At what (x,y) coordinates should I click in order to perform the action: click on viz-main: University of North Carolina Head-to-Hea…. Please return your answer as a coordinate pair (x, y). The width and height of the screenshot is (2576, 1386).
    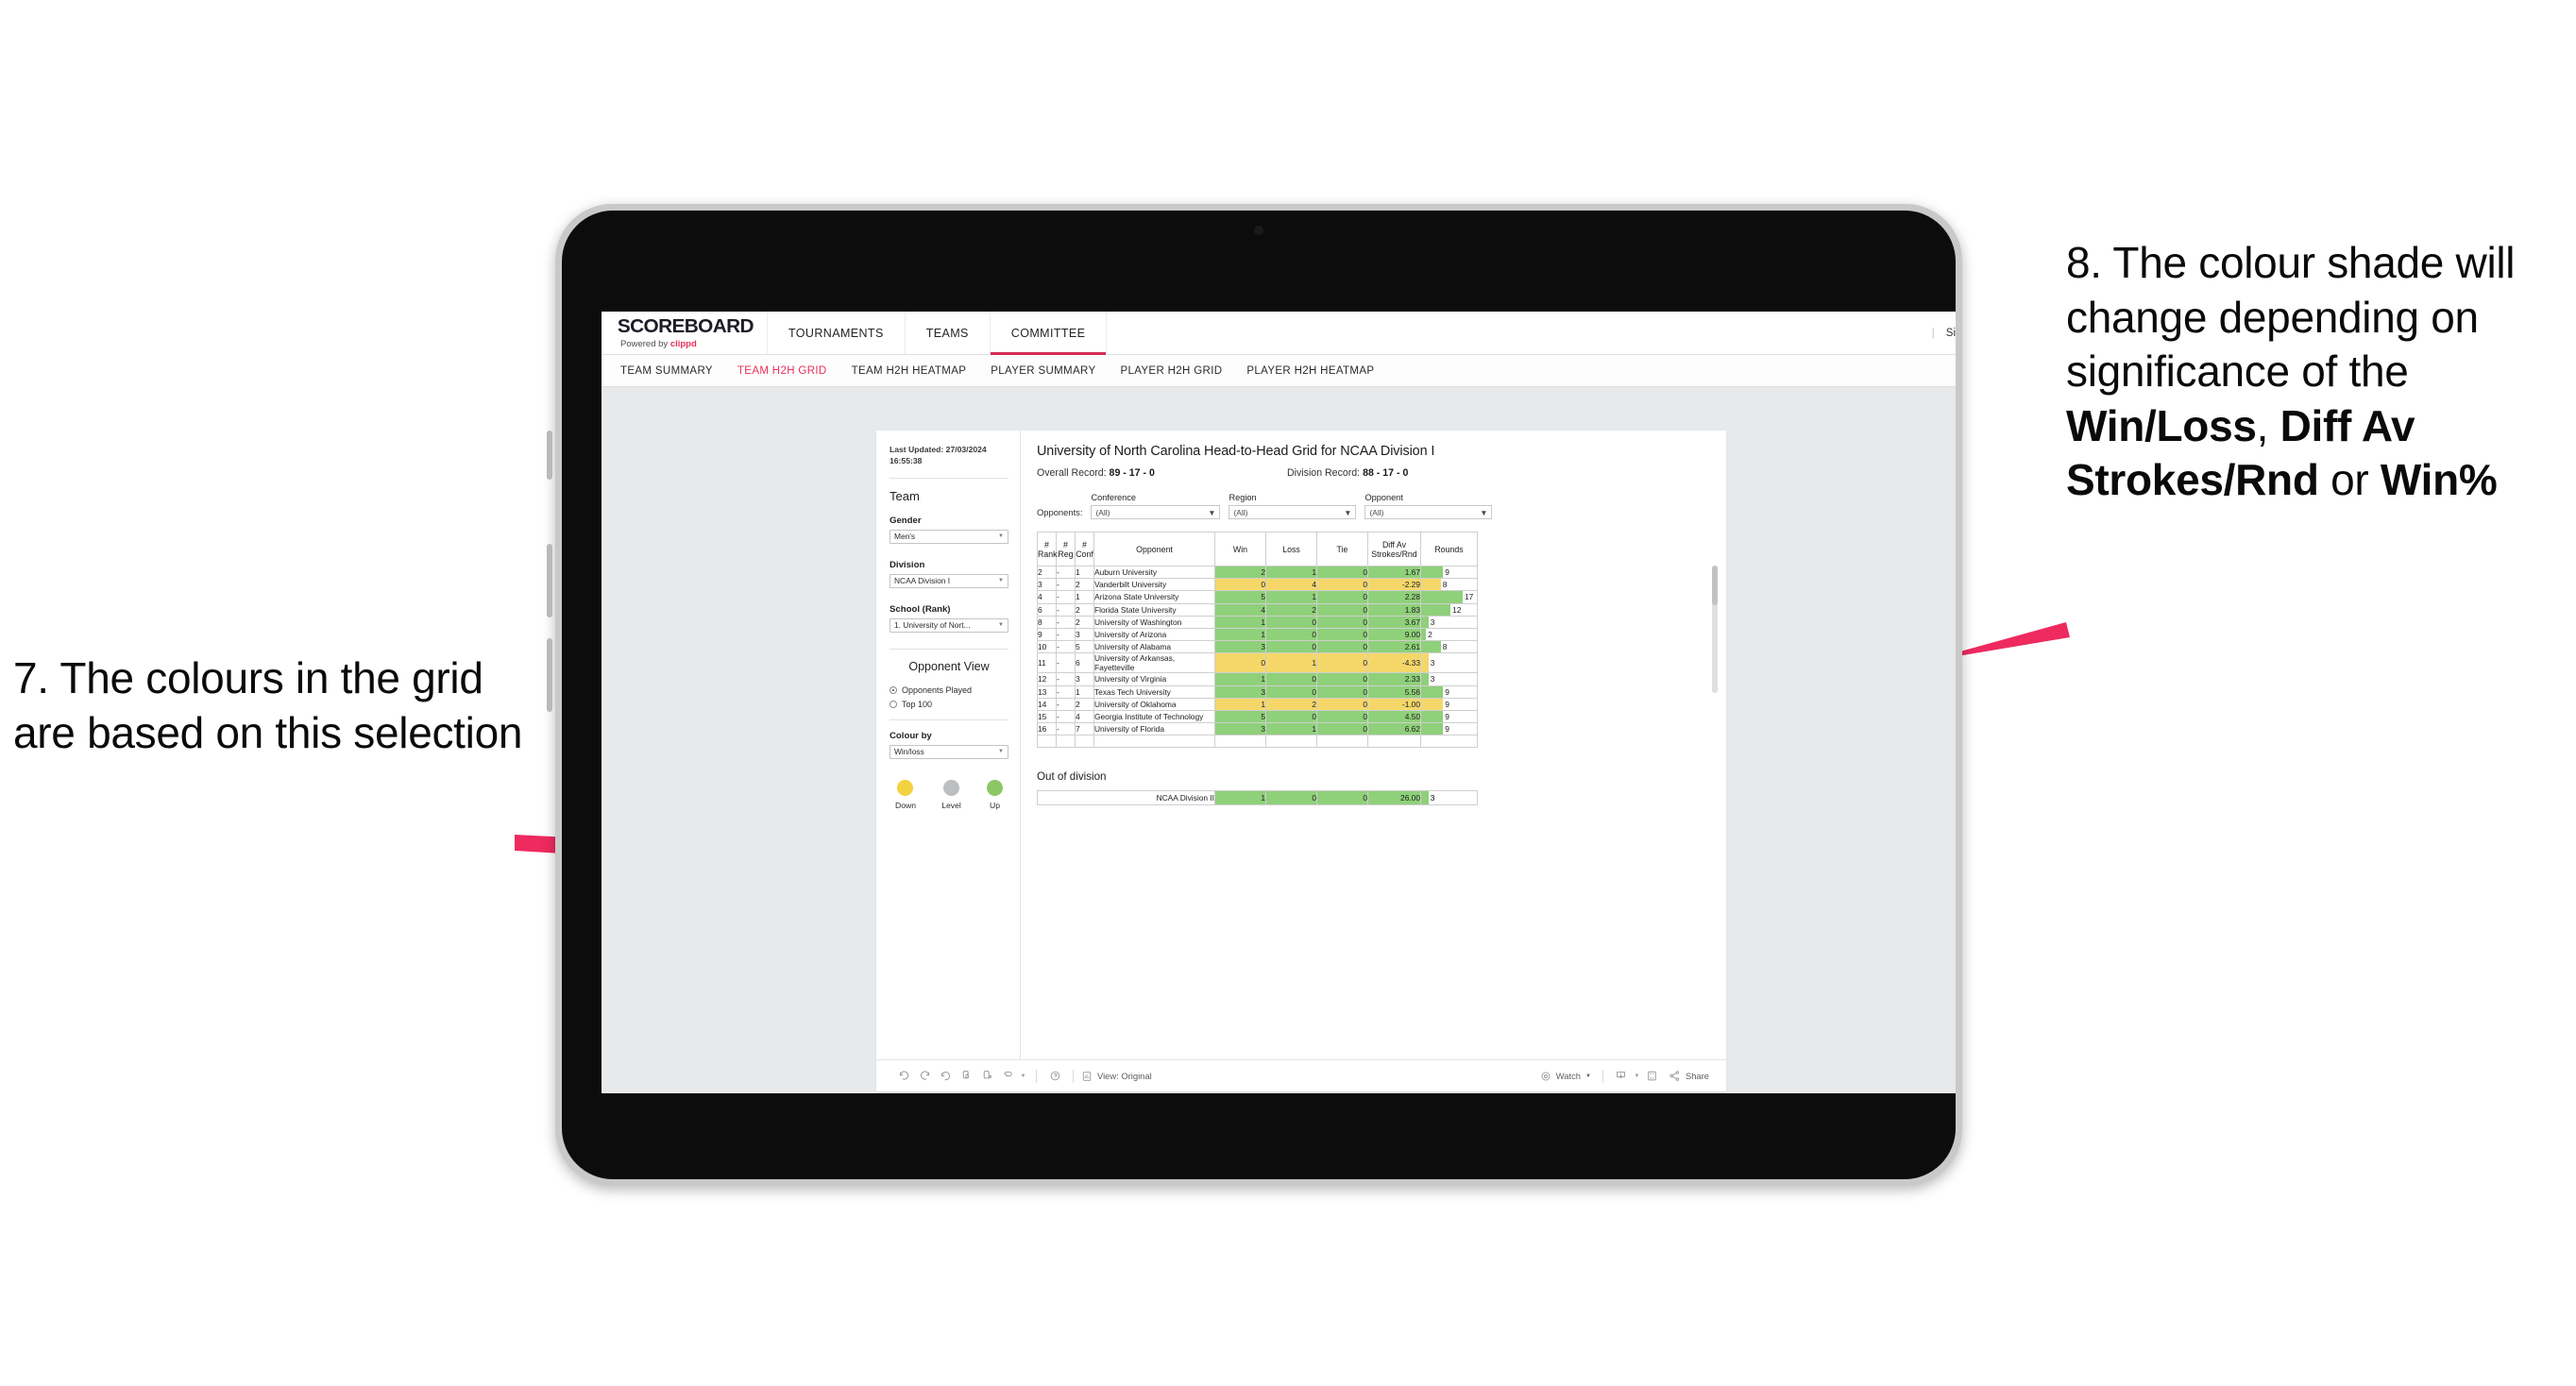
    Looking at the image, I should click on (1373, 745).